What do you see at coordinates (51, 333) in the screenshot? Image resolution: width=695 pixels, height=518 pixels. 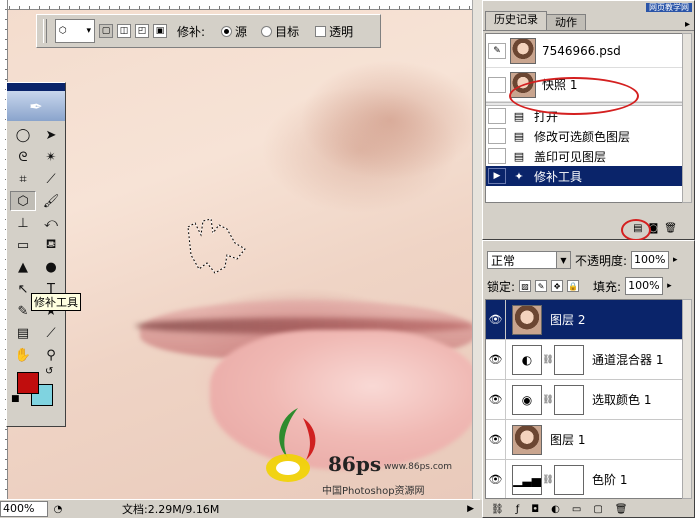 I see `eyedropper-tool-icon: ⟋` at bounding box center [51, 333].